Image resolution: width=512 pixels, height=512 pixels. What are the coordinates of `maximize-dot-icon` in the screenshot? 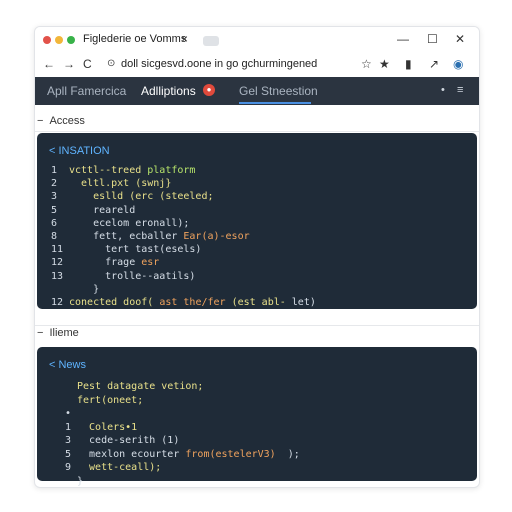 It's located at (71, 40).